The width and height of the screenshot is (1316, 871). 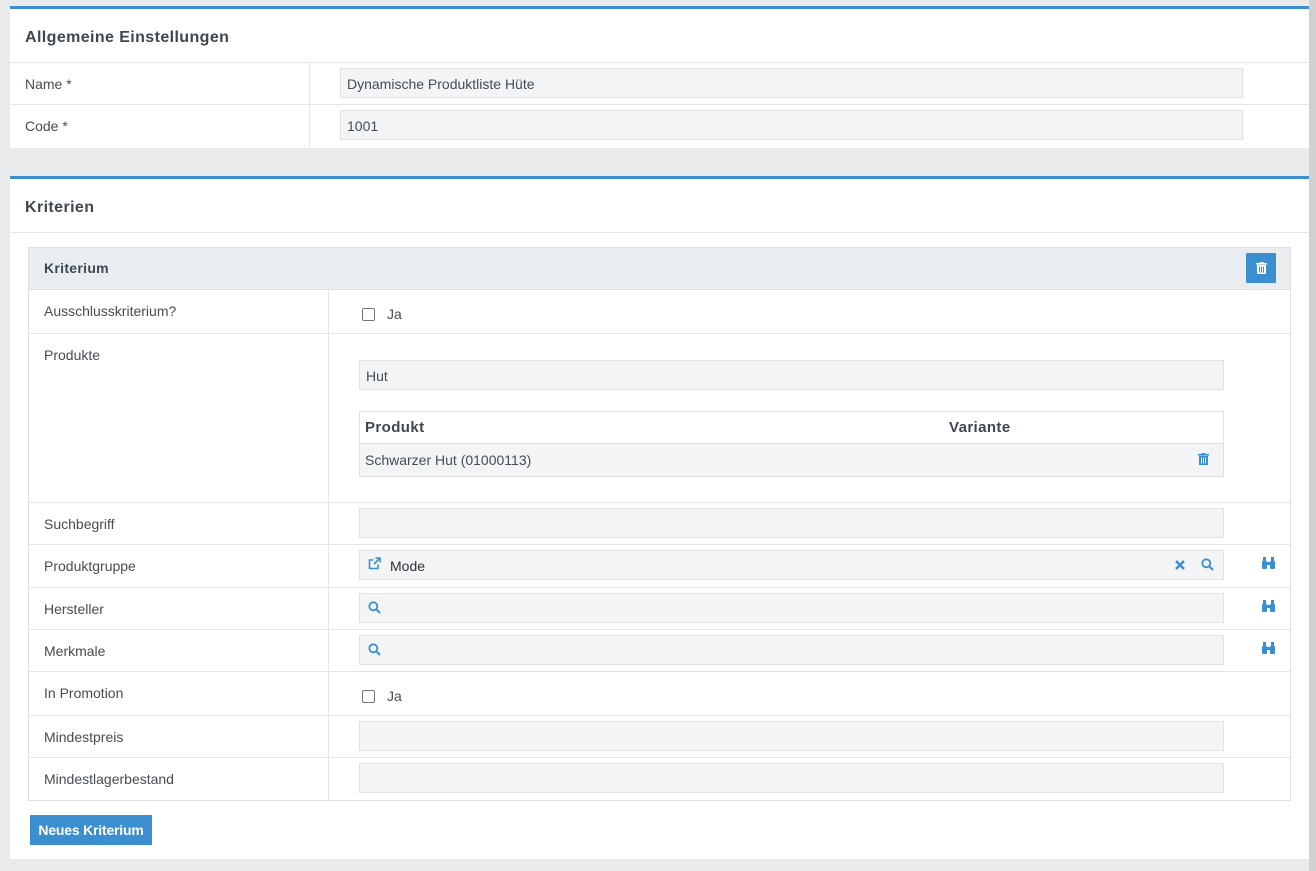 I want to click on promotion-checkbox, so click(x=368, y=696).